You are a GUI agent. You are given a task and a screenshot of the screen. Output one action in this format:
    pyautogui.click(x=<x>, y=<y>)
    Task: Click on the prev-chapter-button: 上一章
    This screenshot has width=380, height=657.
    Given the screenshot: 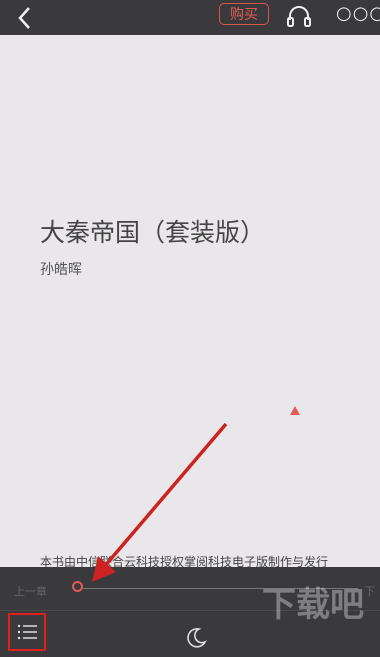 What is the action you would take?
    pyautogui.click(x=30, y=591)
    